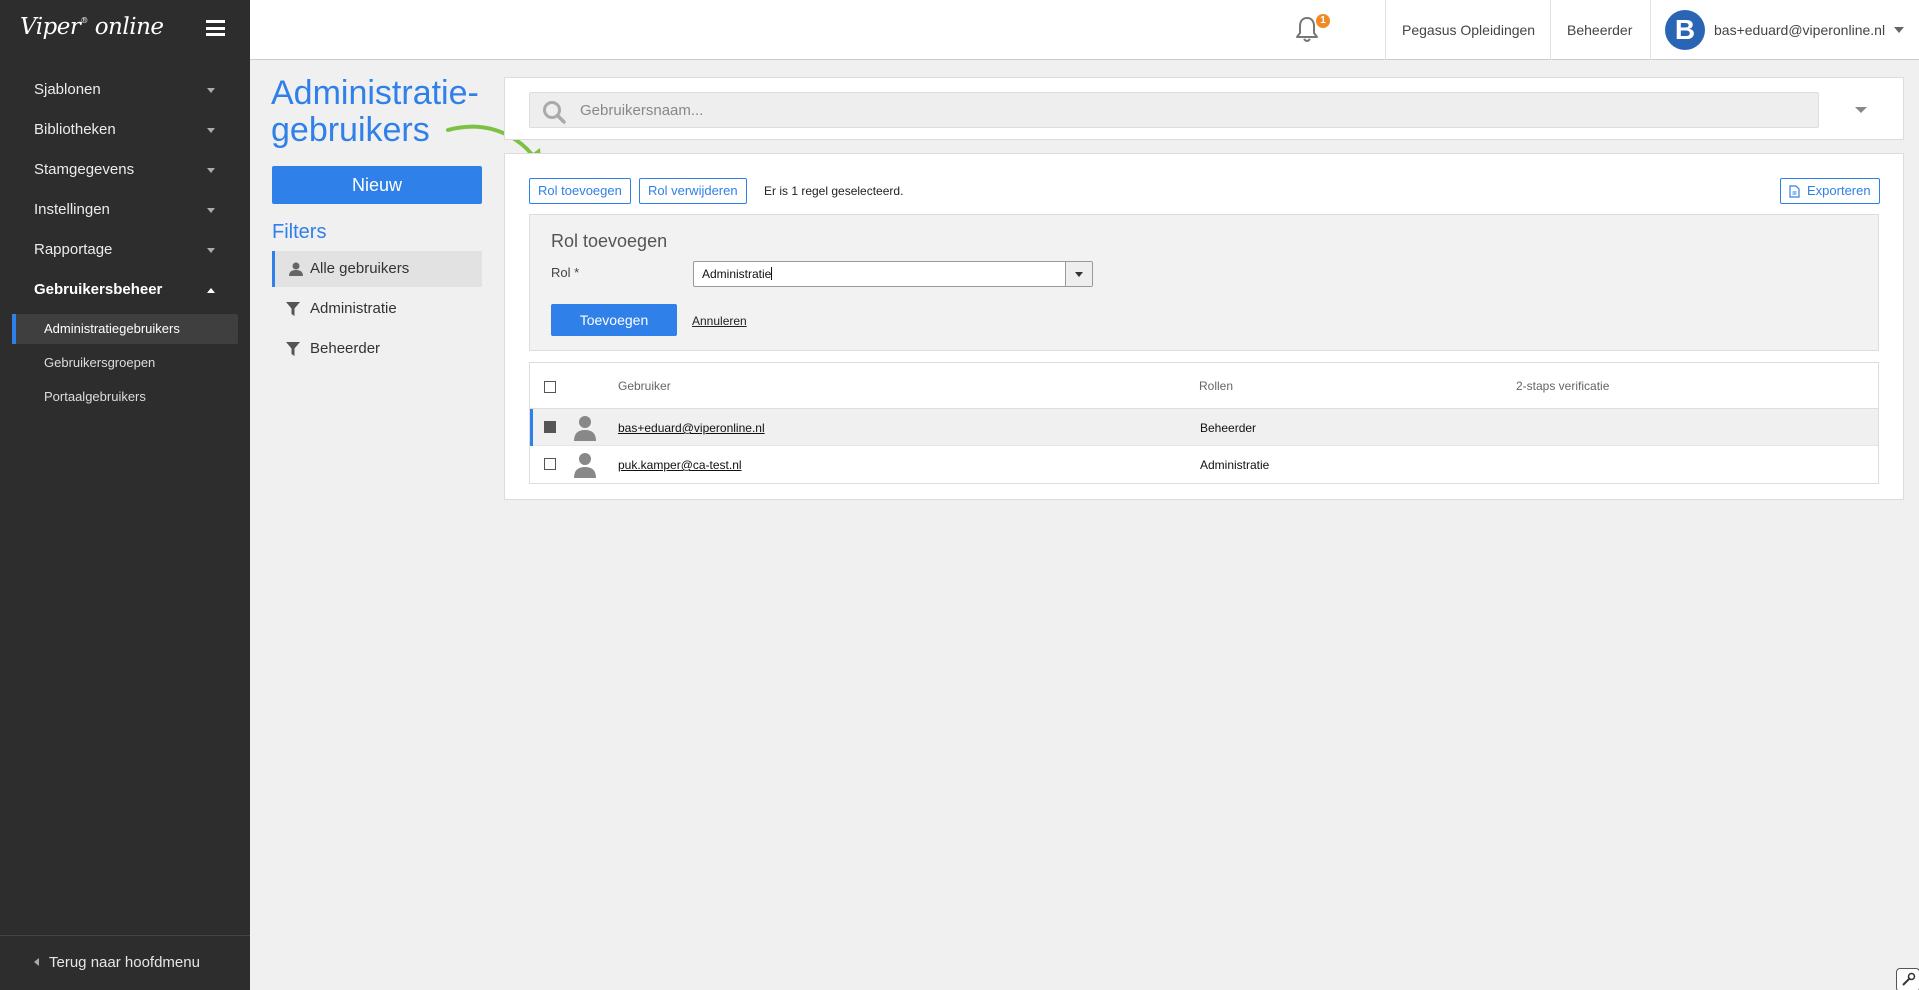 The image size is (1919, 990). I want to click on remove-role-button: Rol verwijderen, so click(693, 191).